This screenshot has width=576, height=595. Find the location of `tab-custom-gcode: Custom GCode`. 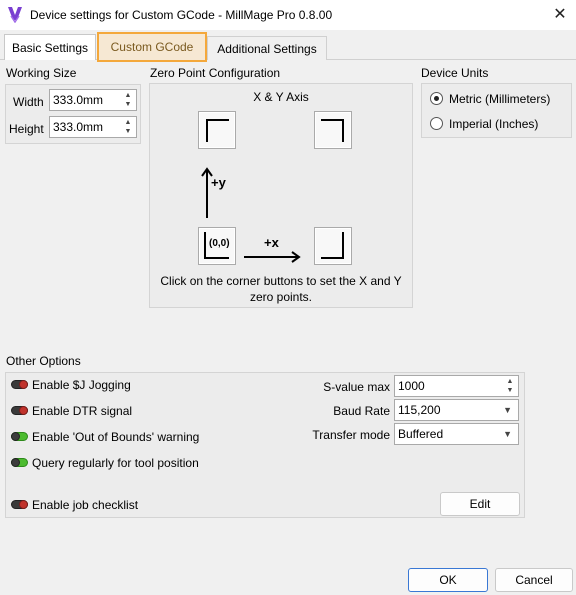

tab-custom-gcode: Custom GCode is located at coordinates (152, 47).